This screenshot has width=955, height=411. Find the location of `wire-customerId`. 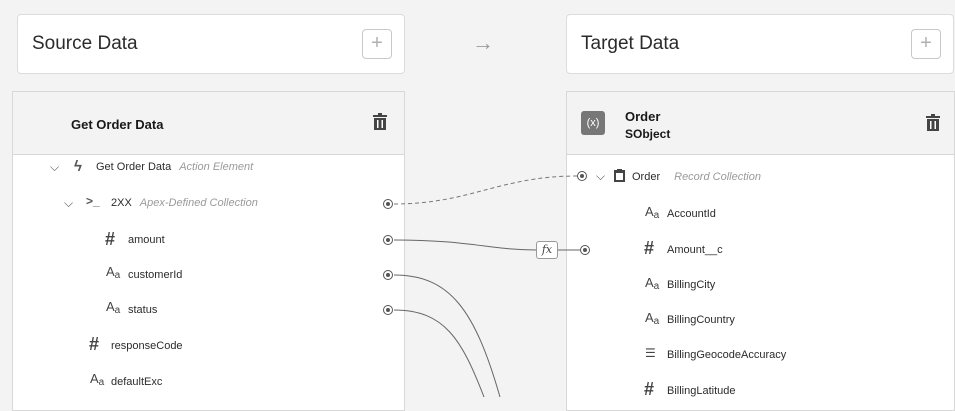

wire-customerId is located at coordinates (447, 335).